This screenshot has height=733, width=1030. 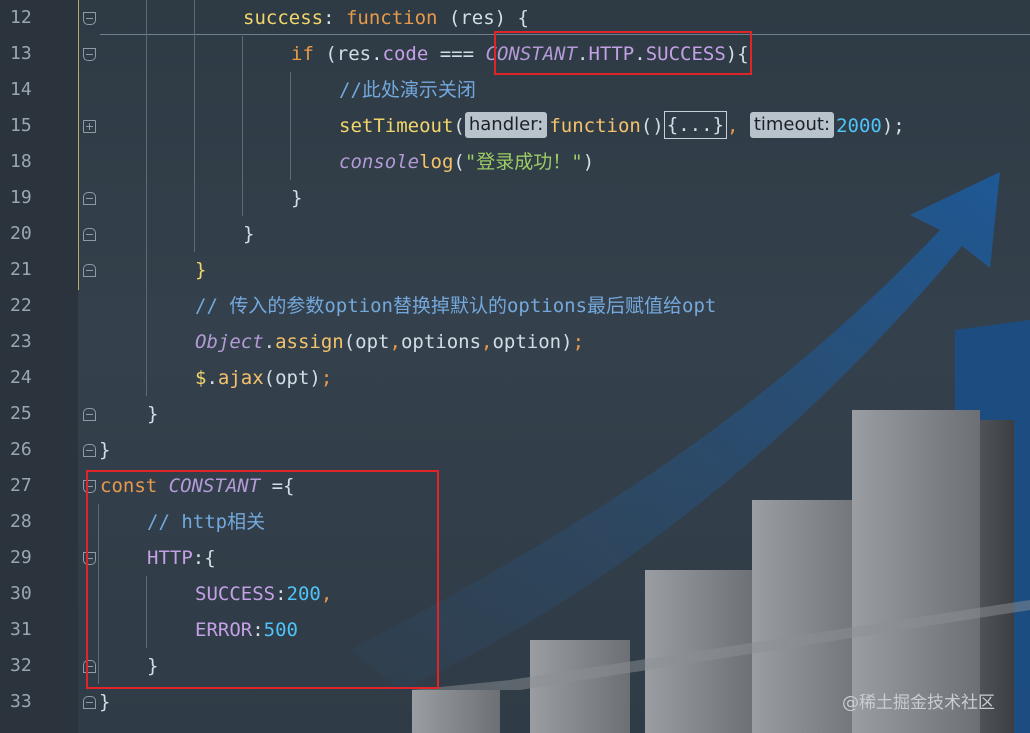 What do you see at coordinates (21, 449) in the screenshot?
I see `line-number: 26` at bounding box center [21, 449].